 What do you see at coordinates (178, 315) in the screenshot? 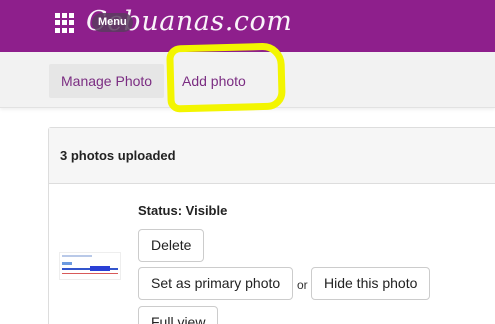
I see `full-view-button: Full view` at bounding box center [178, 315].